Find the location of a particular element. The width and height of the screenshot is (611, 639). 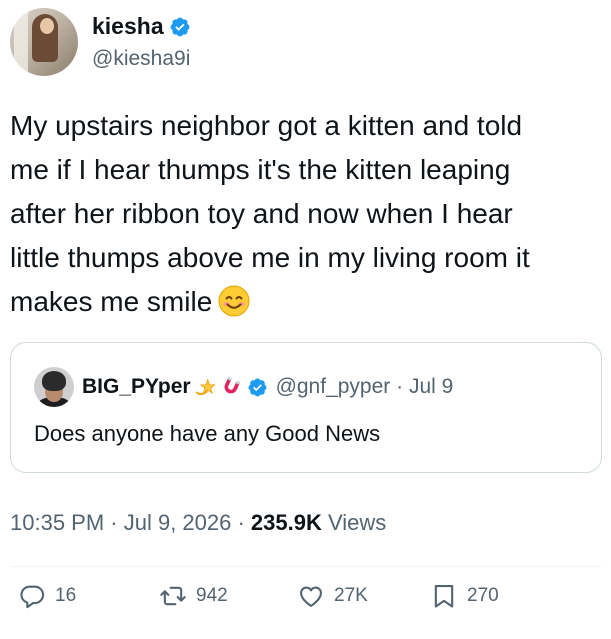

smiling-face-emoji-icon is located at coordinates (234, 301).